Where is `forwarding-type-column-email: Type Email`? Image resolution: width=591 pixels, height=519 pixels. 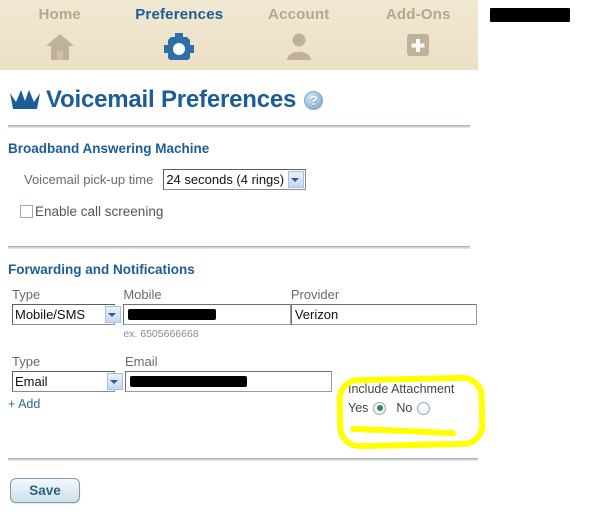 forwarding-type-column-email: Type Email is located at coordinates (68, 373).